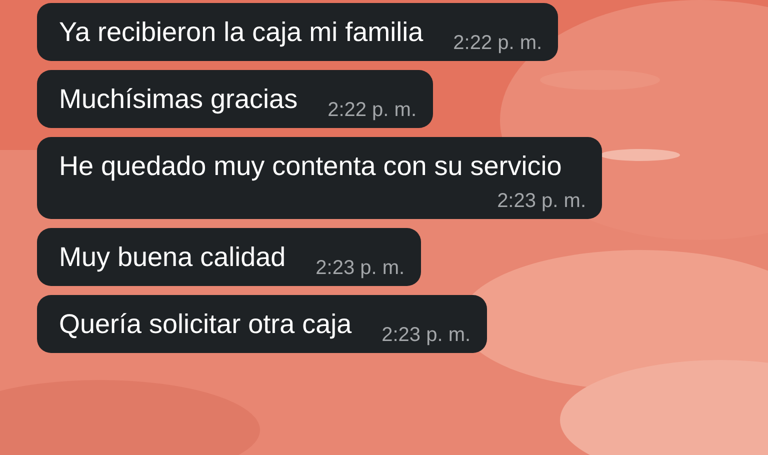 The image size is (768, 455). What do you see at coordinates (310, 166) in the screenshot?
I see `message-text: He quedado muy contenta con su servicio` at bounding box center [310, 166].